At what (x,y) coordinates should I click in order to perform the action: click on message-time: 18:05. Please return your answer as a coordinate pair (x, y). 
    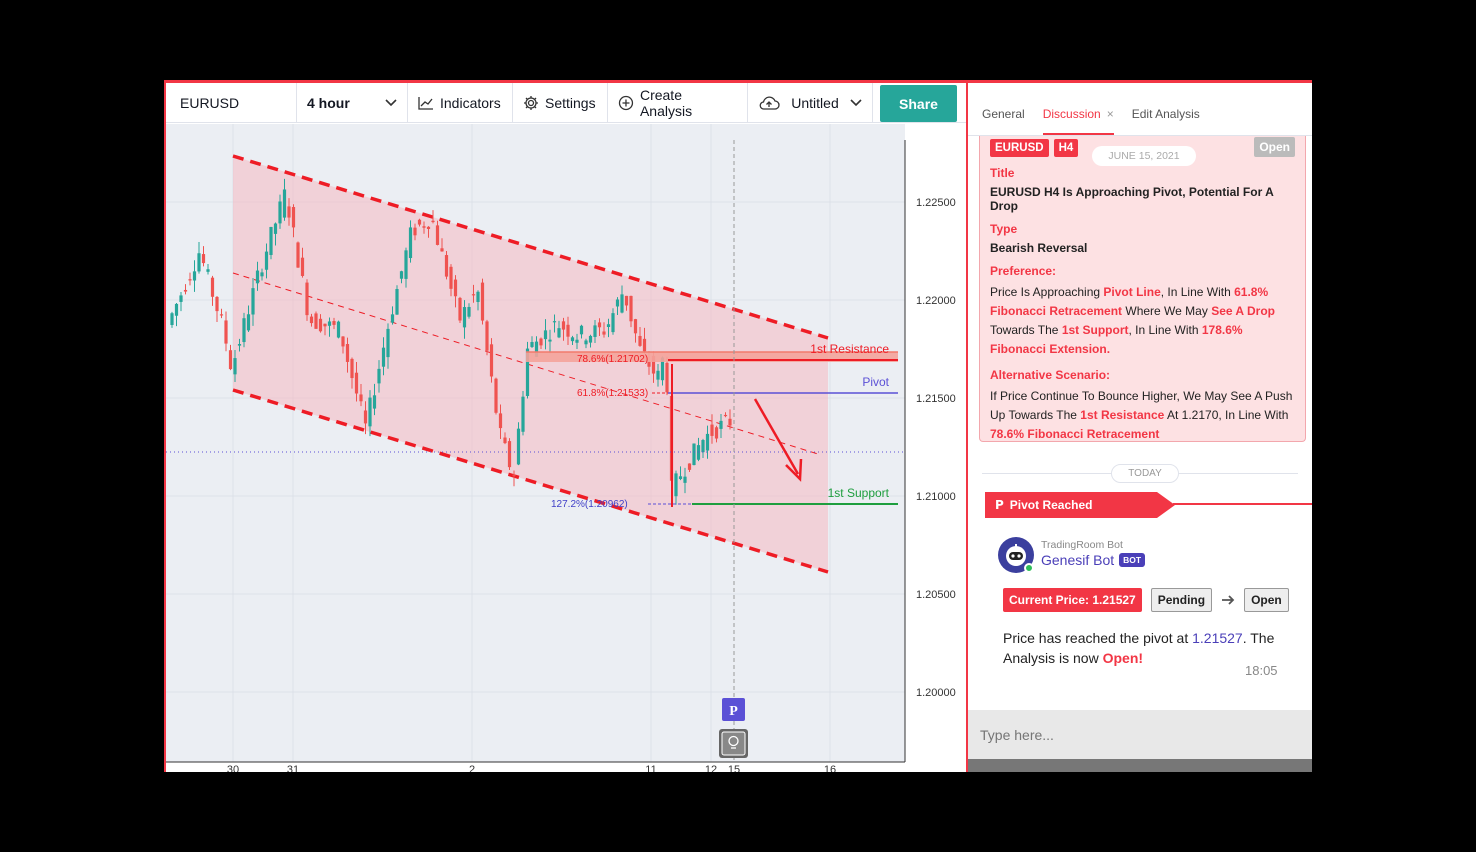
    Looking at the image, I should click on (1261, 670).